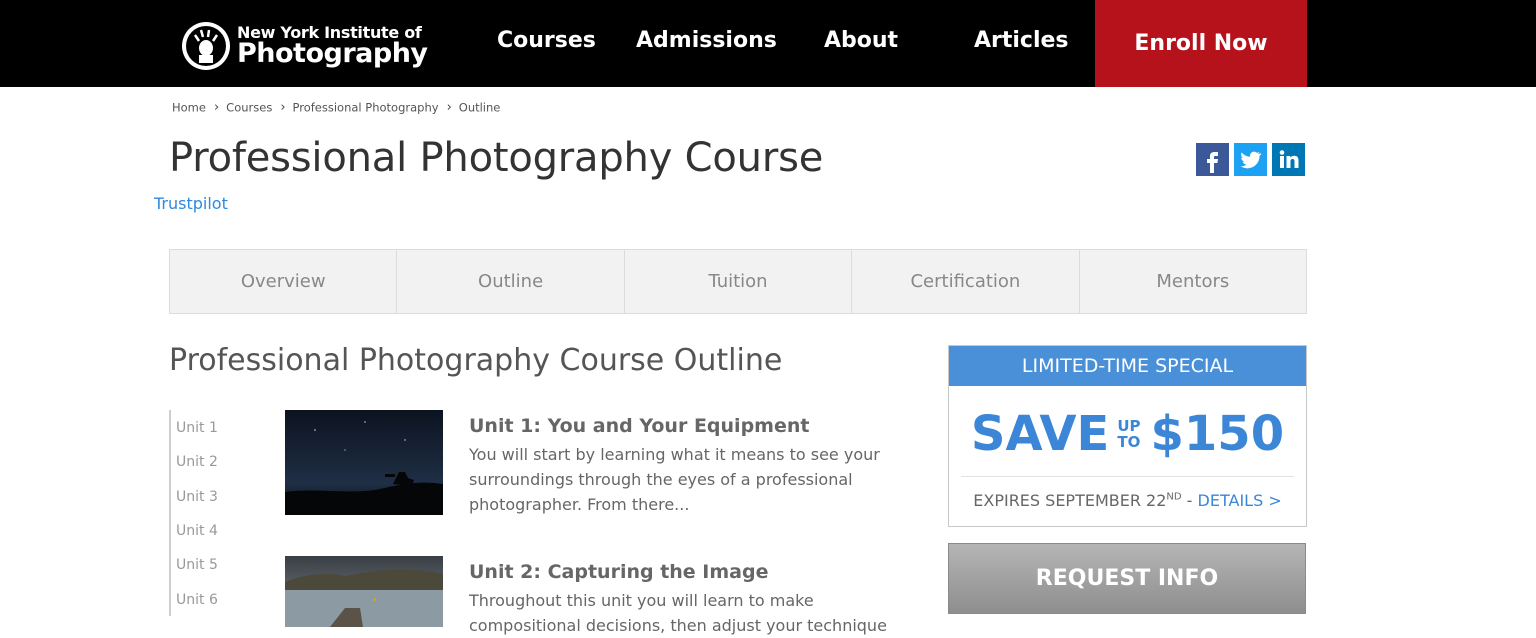 This screenshot has width=1536, height=638. Describe the element at coordinates (476, 360) in the screenshot. I see `outline-heading: Professional Photography Course Outline` at that location.